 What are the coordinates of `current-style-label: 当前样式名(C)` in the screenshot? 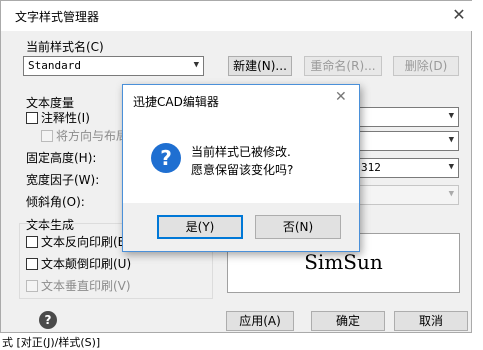 It's located at (65, 47).